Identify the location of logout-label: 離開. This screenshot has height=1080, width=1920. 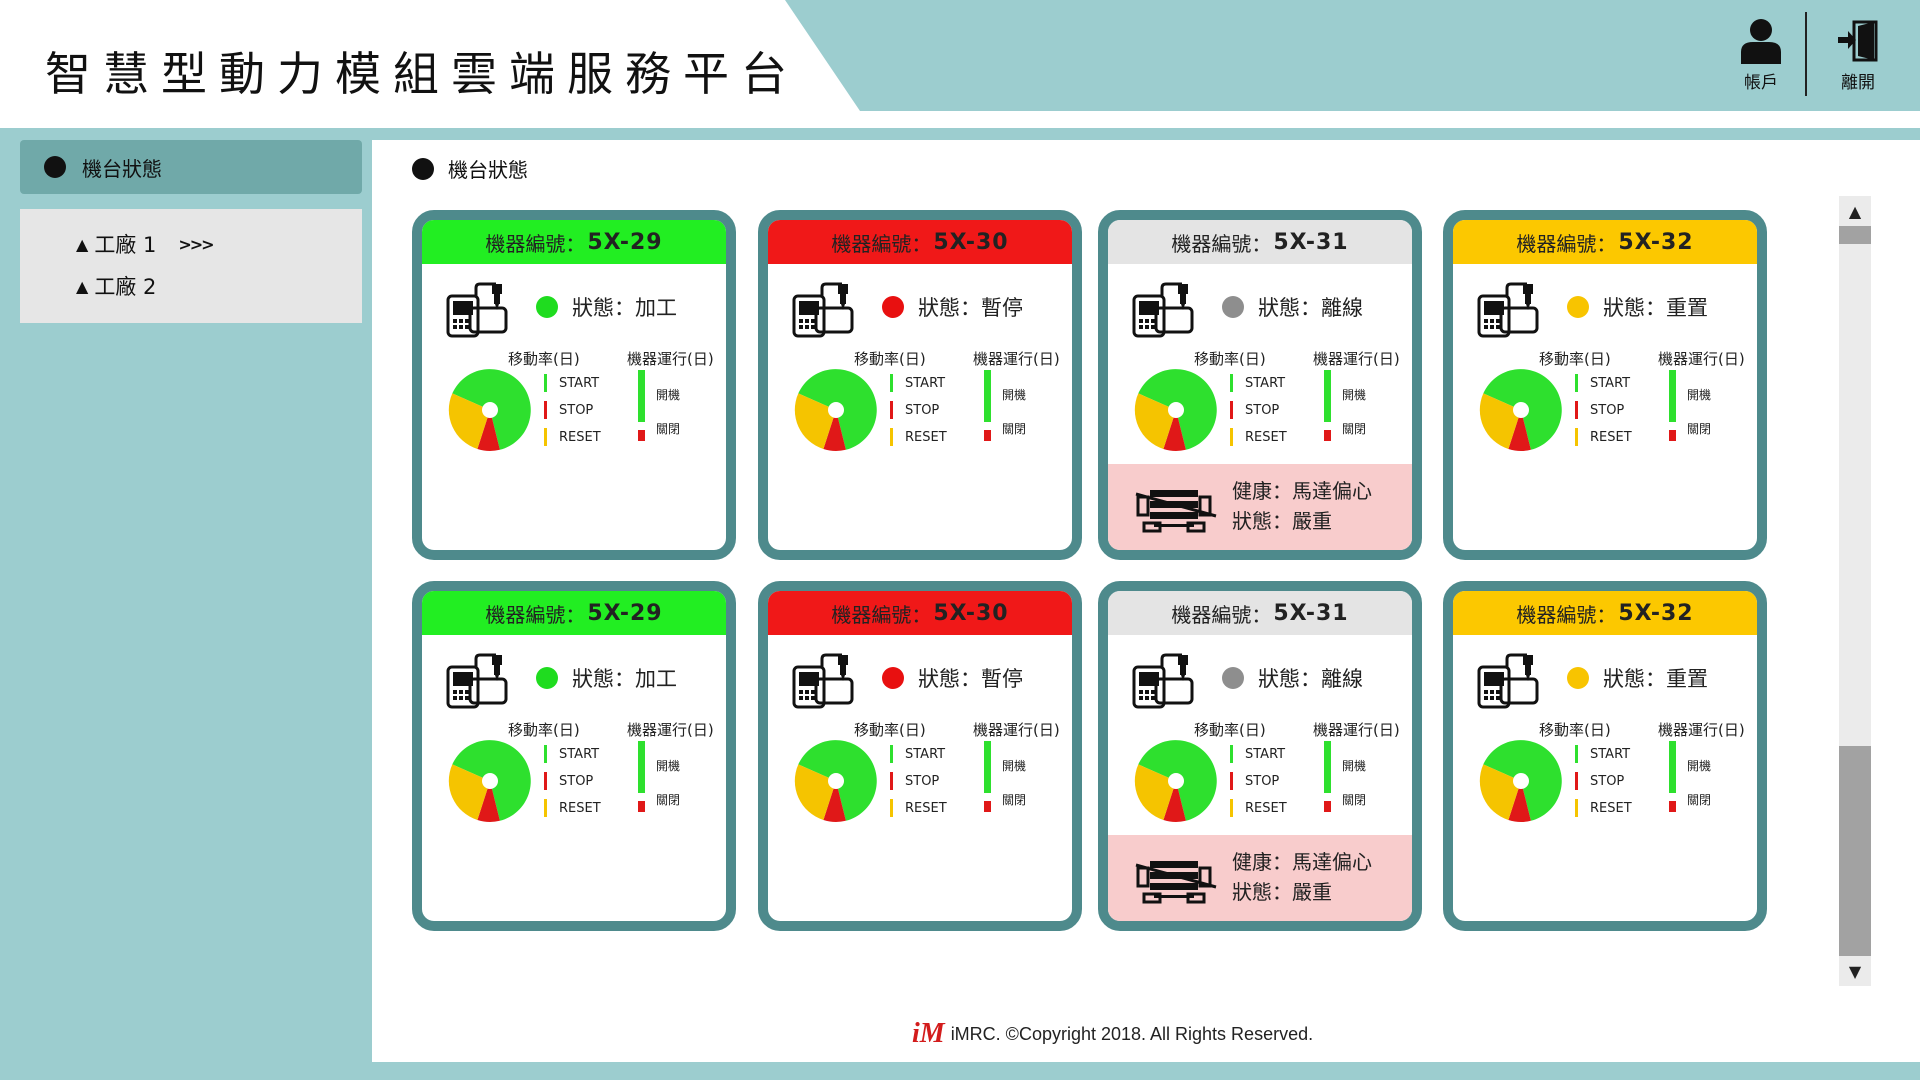
(1858, 83).